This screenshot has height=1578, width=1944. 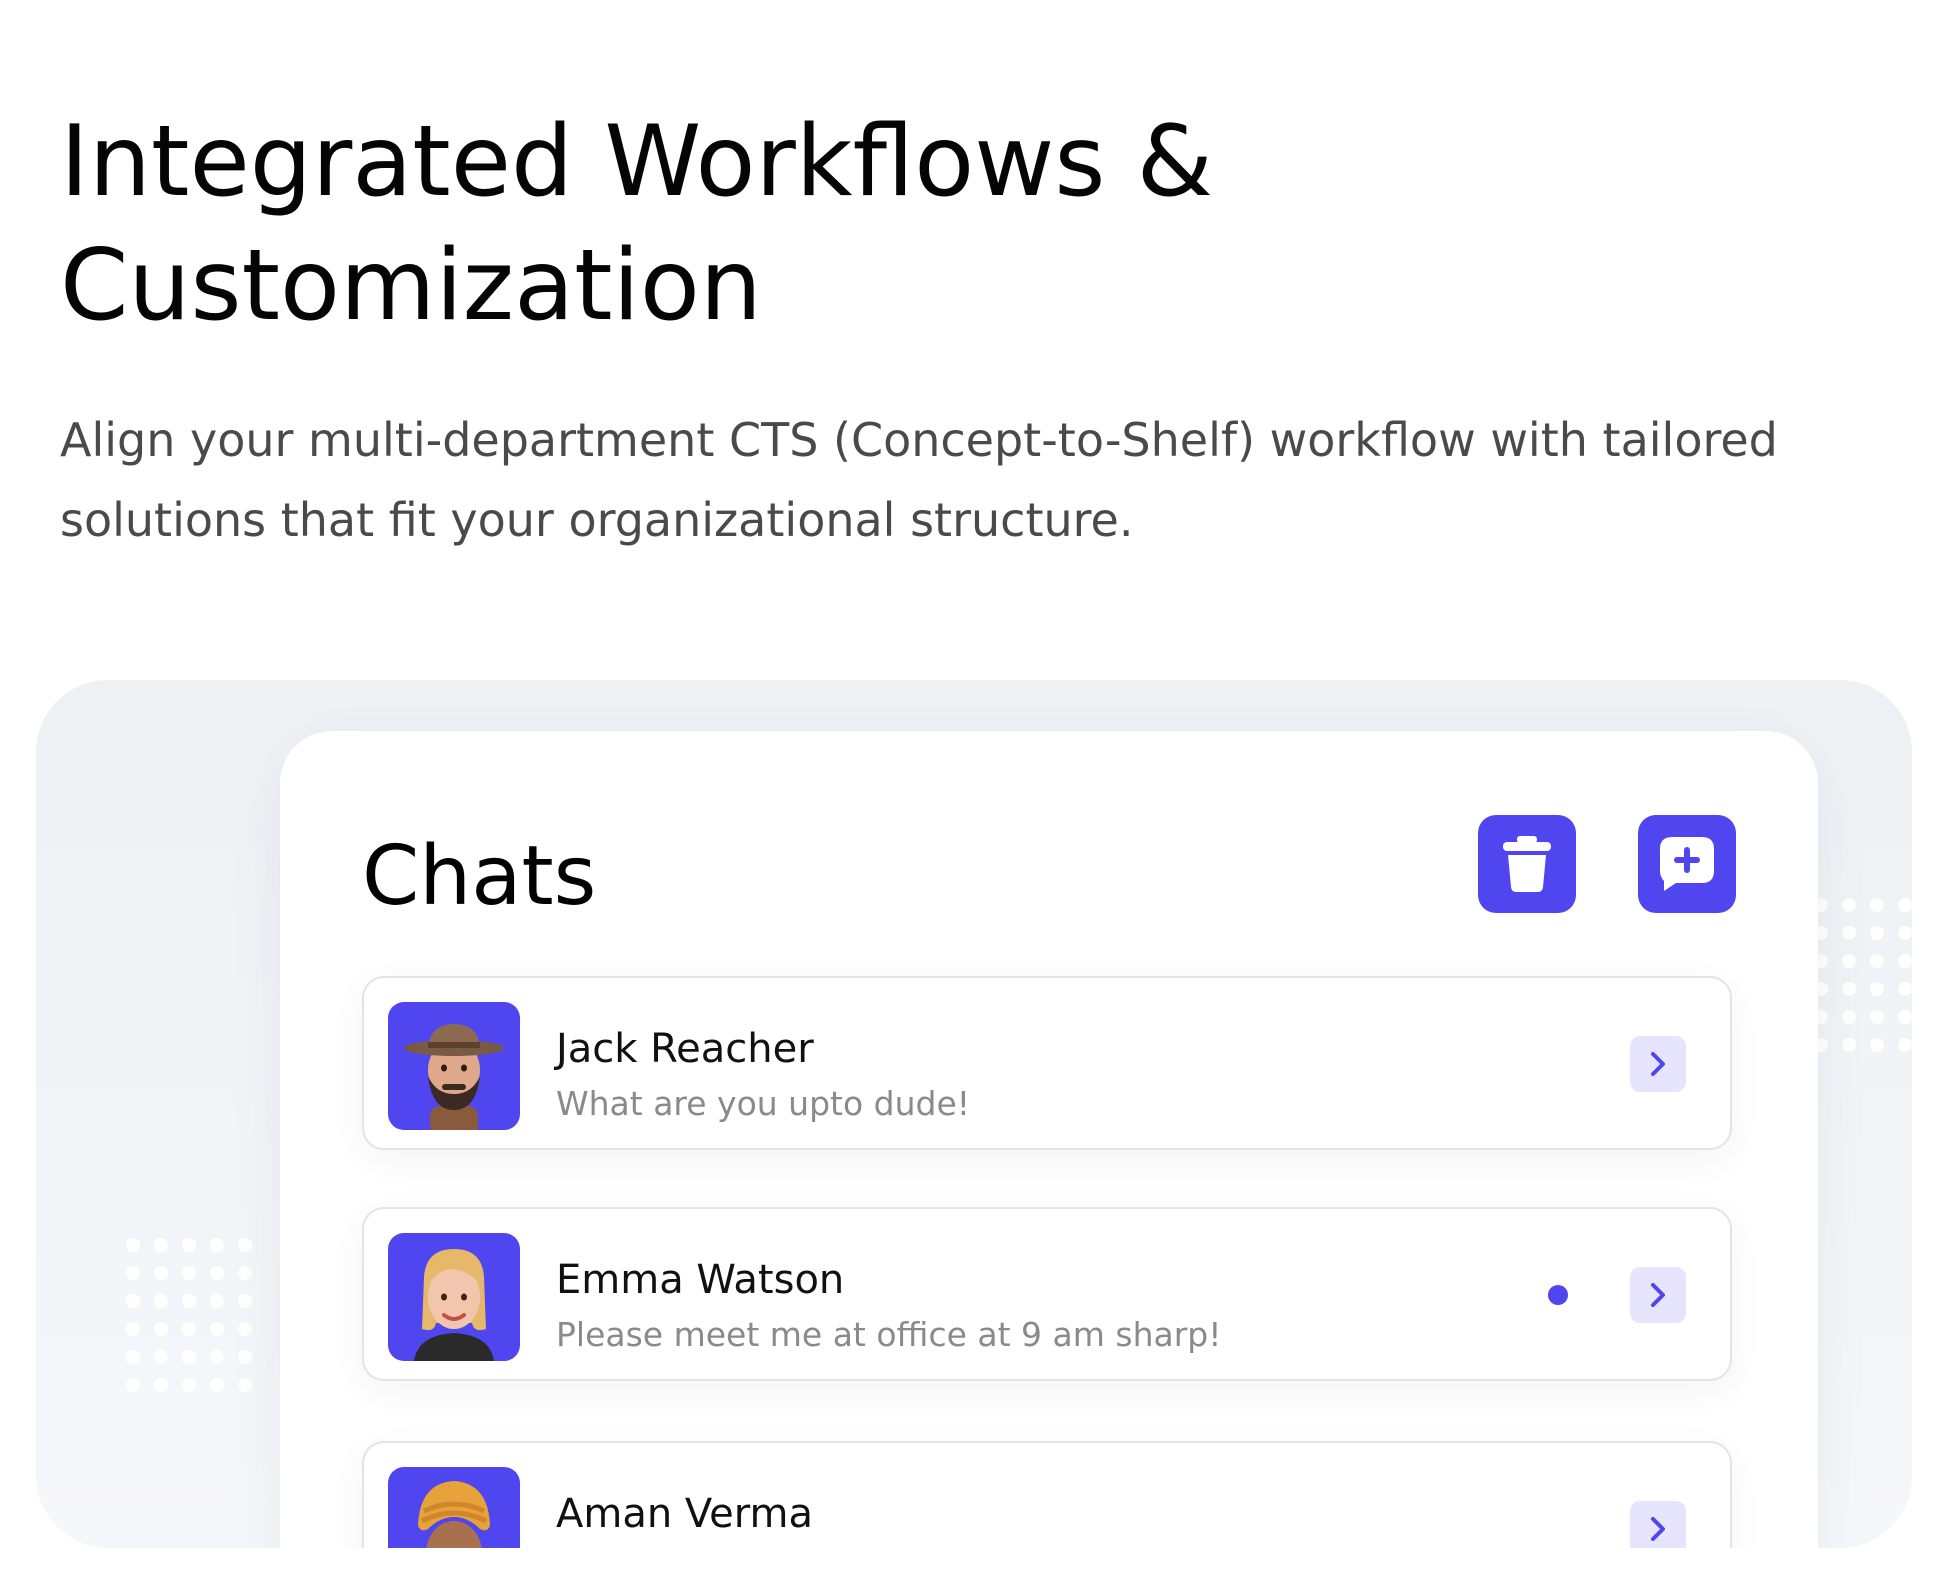 I want to click on unread-indicator, so click(x=1558, y=1295).